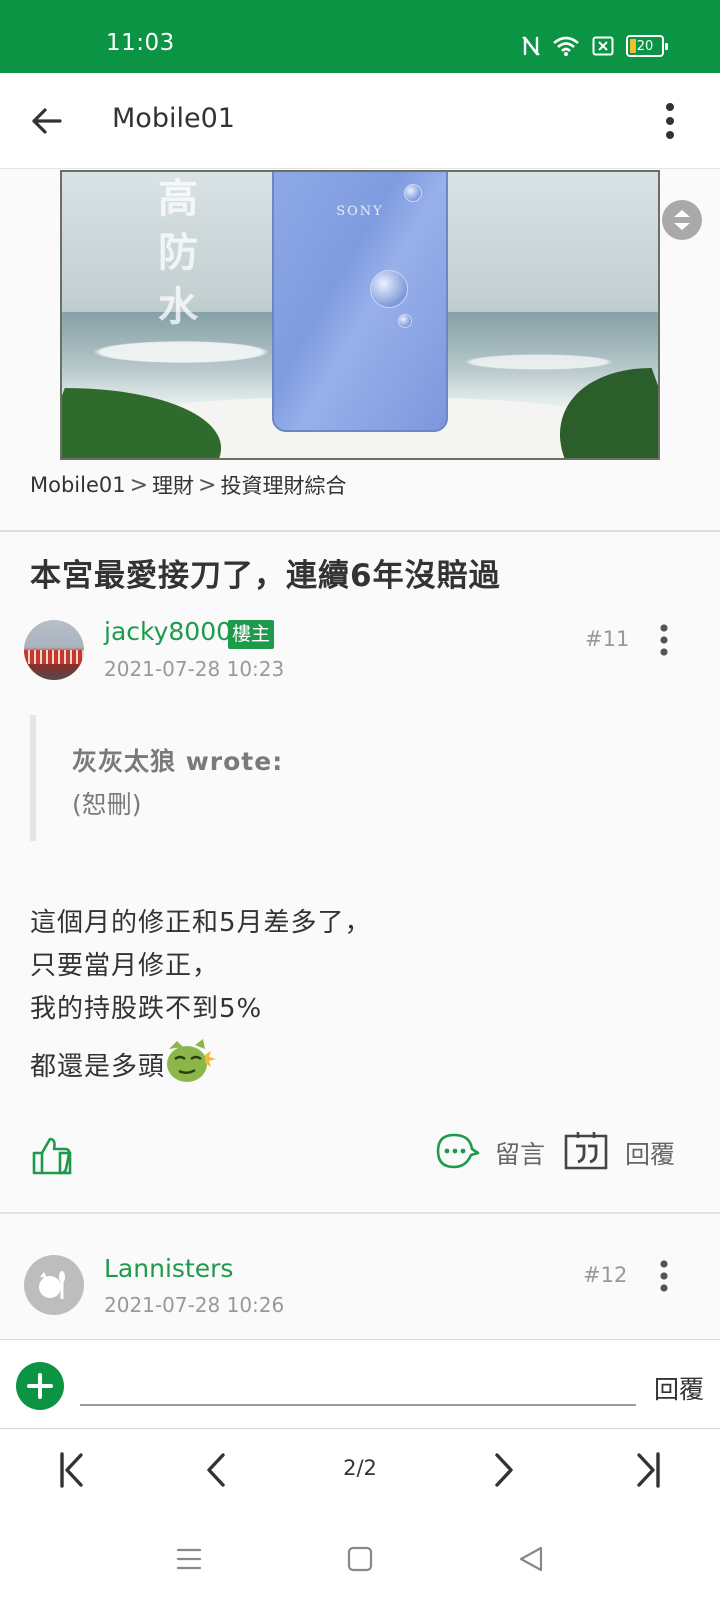 This screenshot has height=1600, width=720. What do you see at coordinates (265, 576) in the screenshot?
I see `thread-title: 本宮最愛接刀了，連續6年沒賠過` at bounding box center [265, 576].